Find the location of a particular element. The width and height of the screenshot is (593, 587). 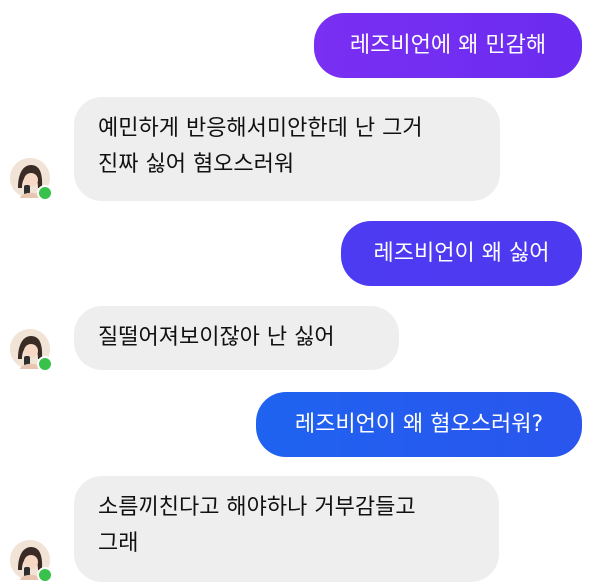

sent-message-bubble: 레즈비언이 왜 혐오스러워? is located at coordinates (419, 424).